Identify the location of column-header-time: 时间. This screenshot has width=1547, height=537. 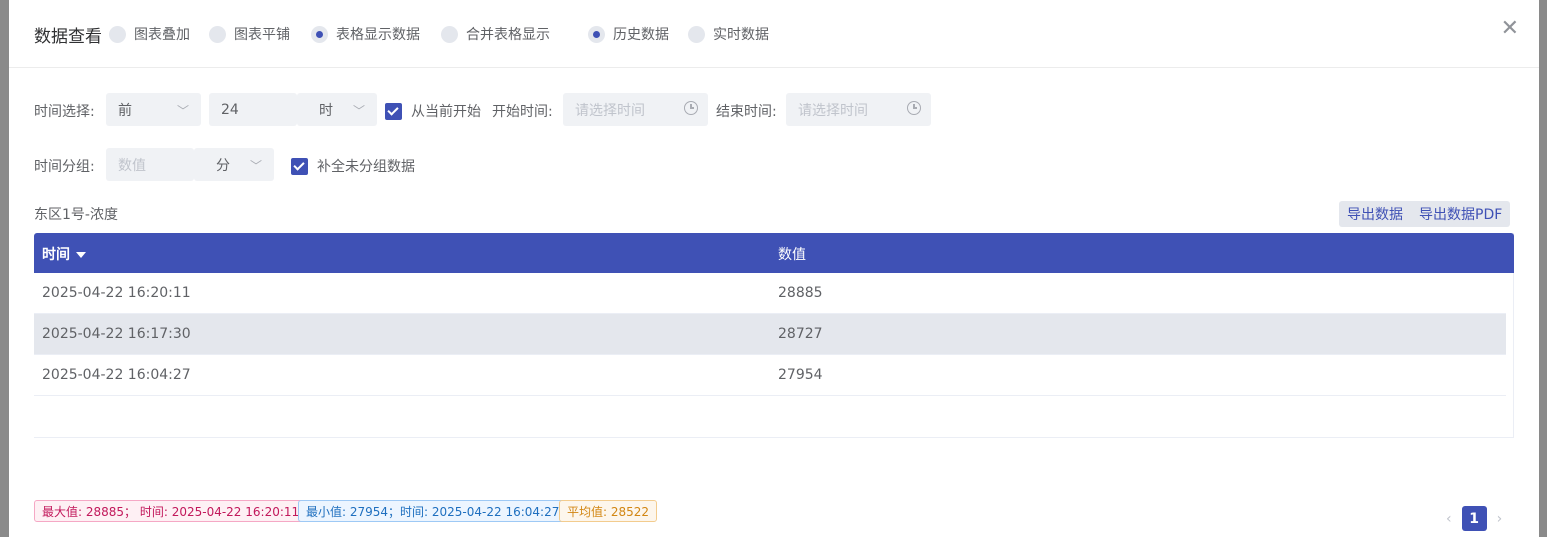
(64, 254).